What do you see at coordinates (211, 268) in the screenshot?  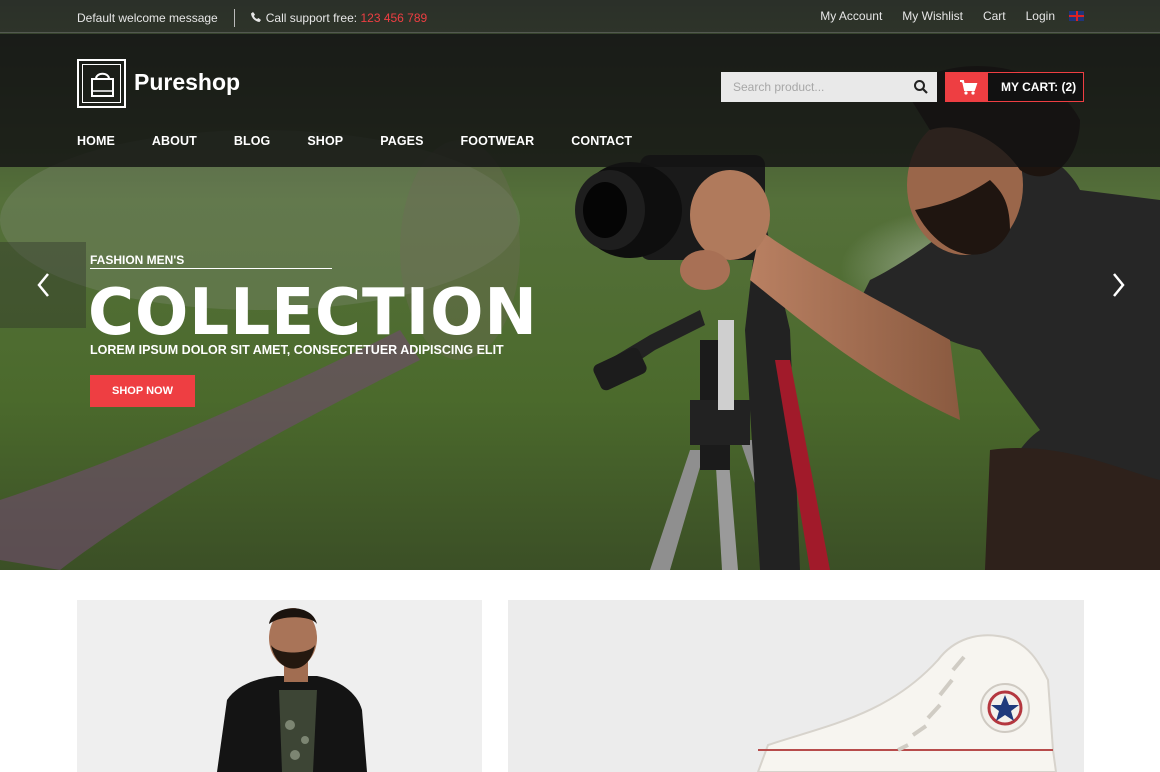 I see `hero-underline` at bounding box center [211, 268].